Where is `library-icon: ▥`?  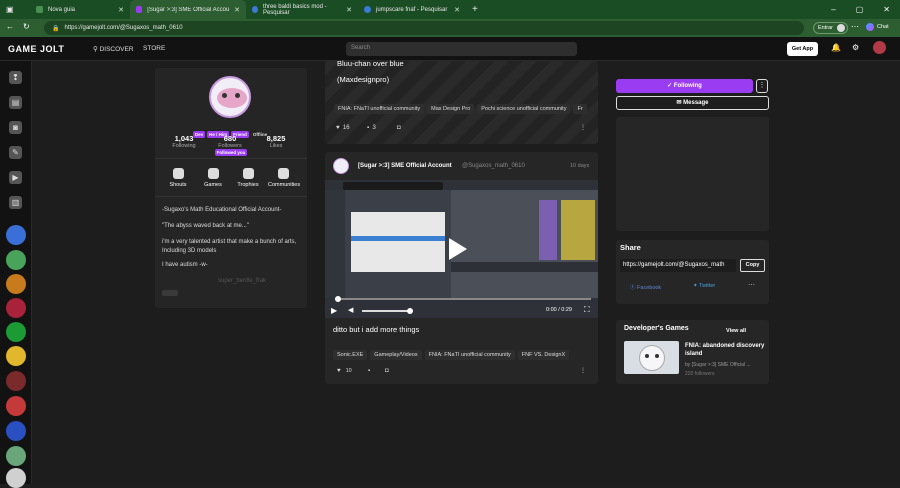 library-icon: ▥ is located at coordinates (15, 202).